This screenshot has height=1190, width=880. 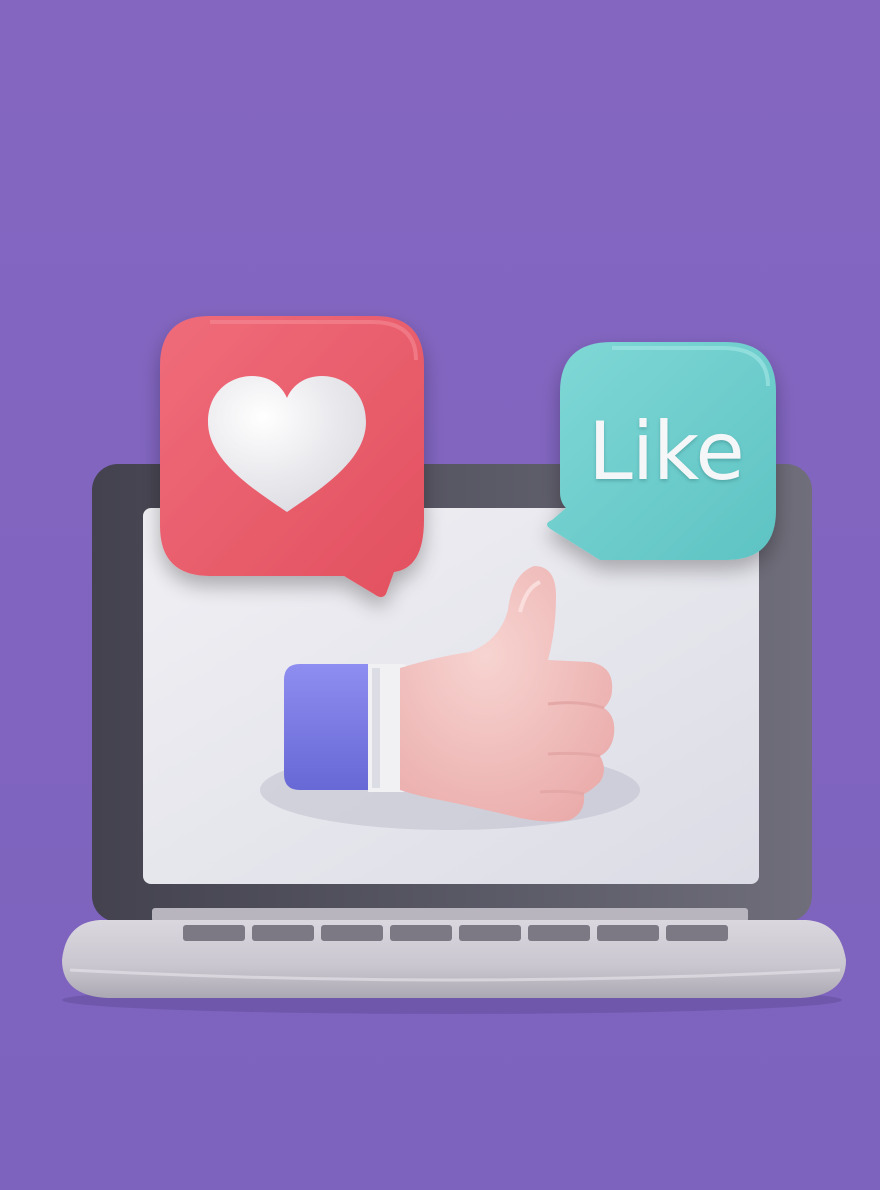 I want to click on speech-bubble-icon, so click(x=661, y=451).